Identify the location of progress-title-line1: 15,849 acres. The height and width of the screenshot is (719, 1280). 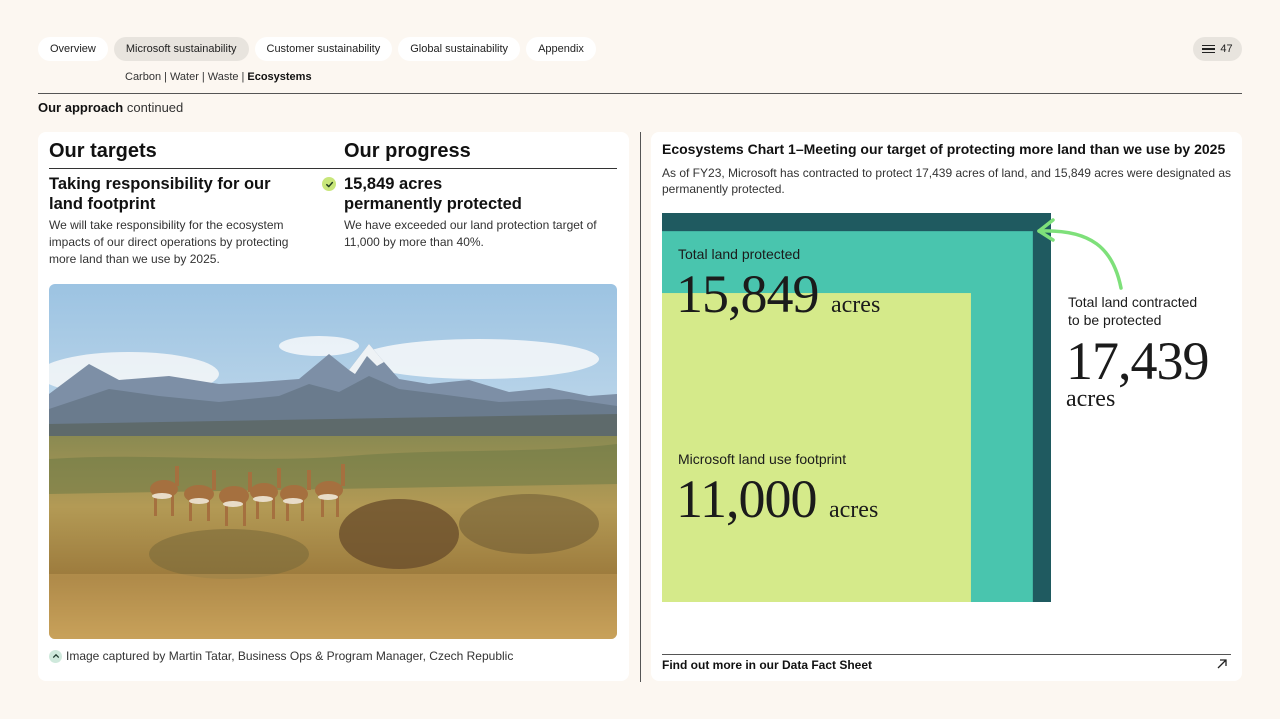
(393, 184).